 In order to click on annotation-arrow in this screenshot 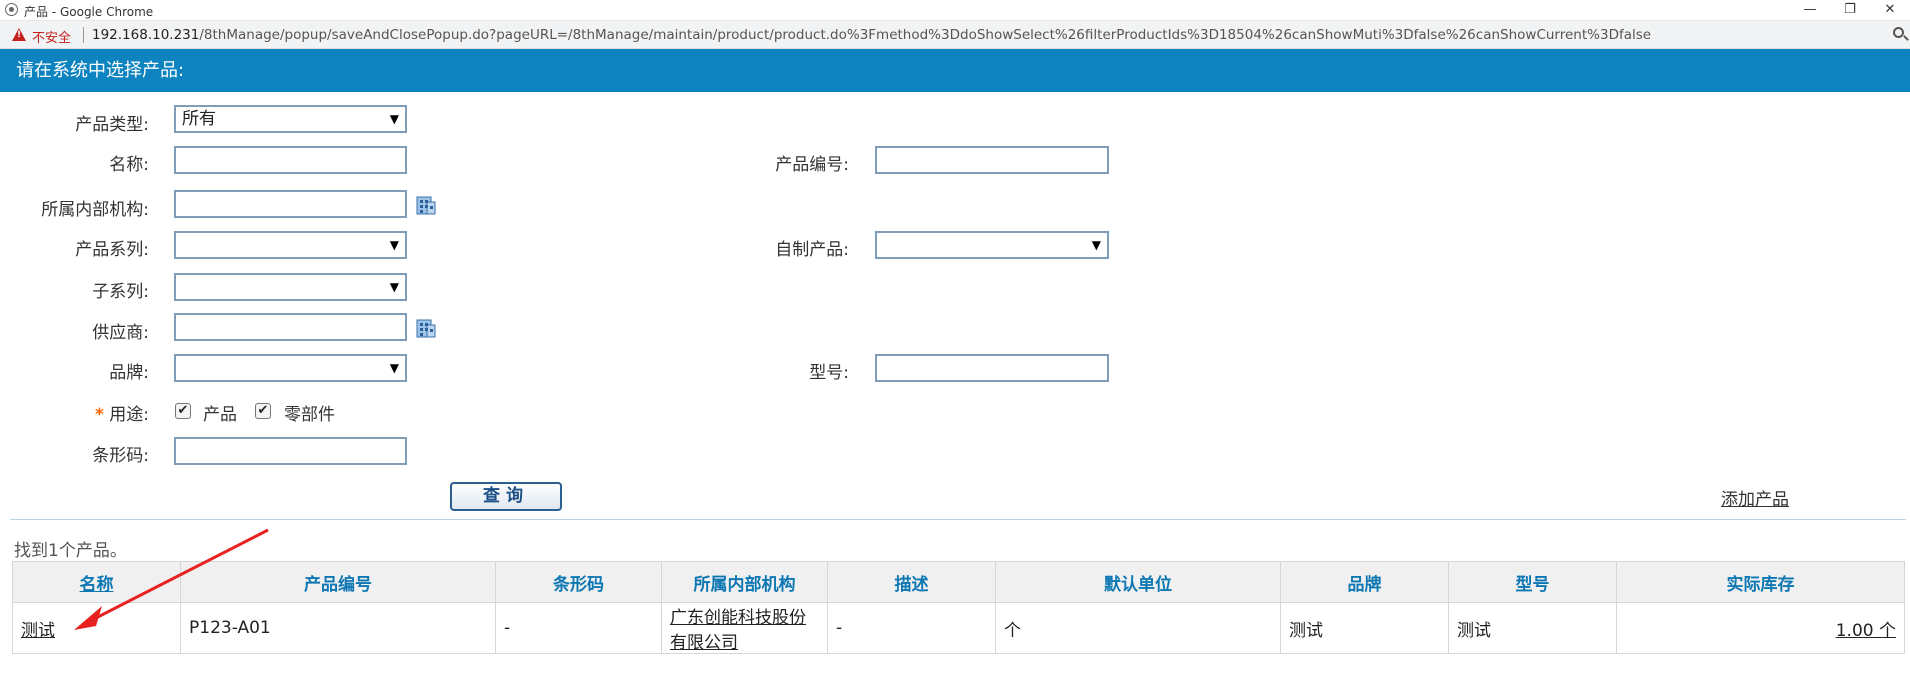, I will do `click(171, 579)`.